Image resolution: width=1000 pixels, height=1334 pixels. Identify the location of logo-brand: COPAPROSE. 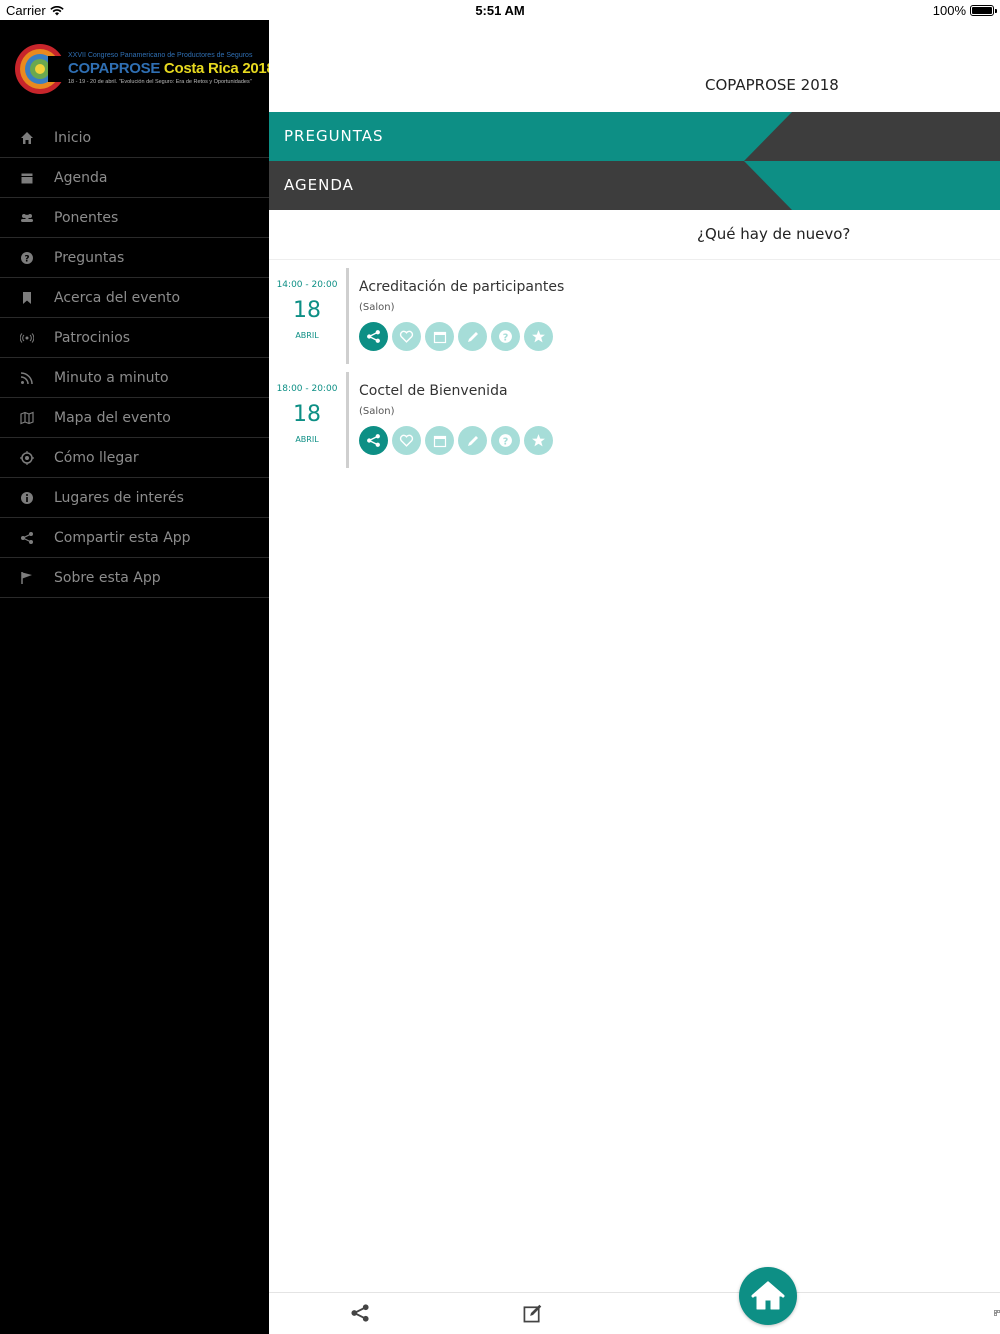
(114, 68).